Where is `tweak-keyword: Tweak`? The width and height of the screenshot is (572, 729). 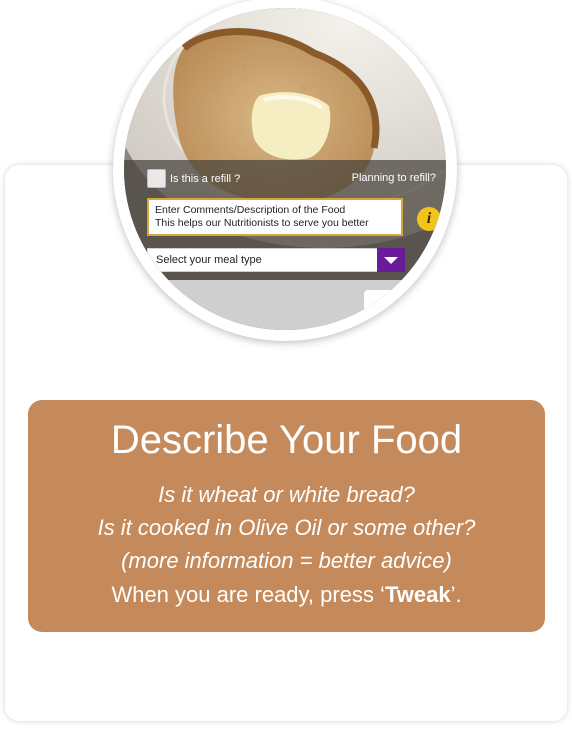 tweak-keyword: Tweak is located at coordinates (417, 594).